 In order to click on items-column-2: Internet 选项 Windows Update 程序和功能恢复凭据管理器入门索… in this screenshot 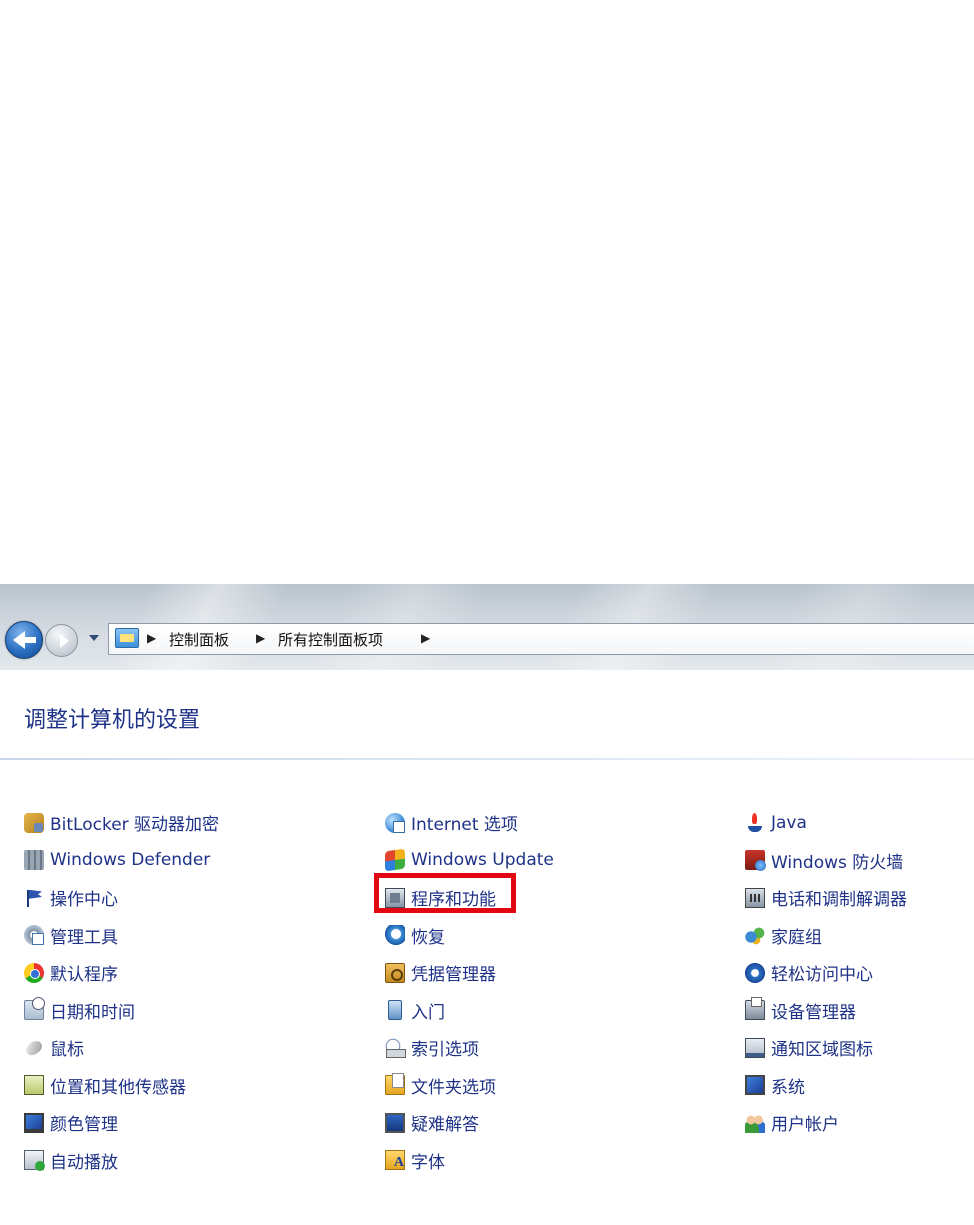, I will do `click(464, 992)`.